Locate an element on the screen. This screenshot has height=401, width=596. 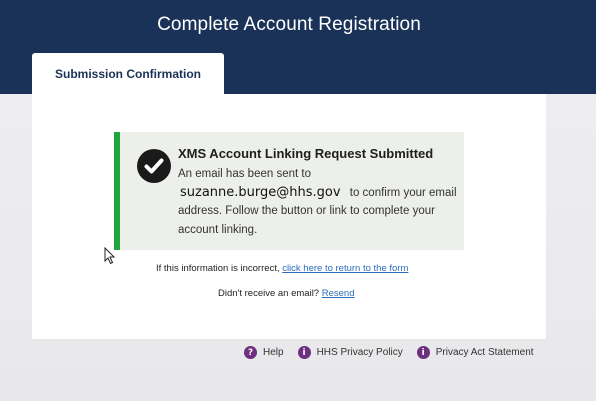
footer-hhs-privacy-label: HHS Privacy Policy is located at coordinates (359, 352).